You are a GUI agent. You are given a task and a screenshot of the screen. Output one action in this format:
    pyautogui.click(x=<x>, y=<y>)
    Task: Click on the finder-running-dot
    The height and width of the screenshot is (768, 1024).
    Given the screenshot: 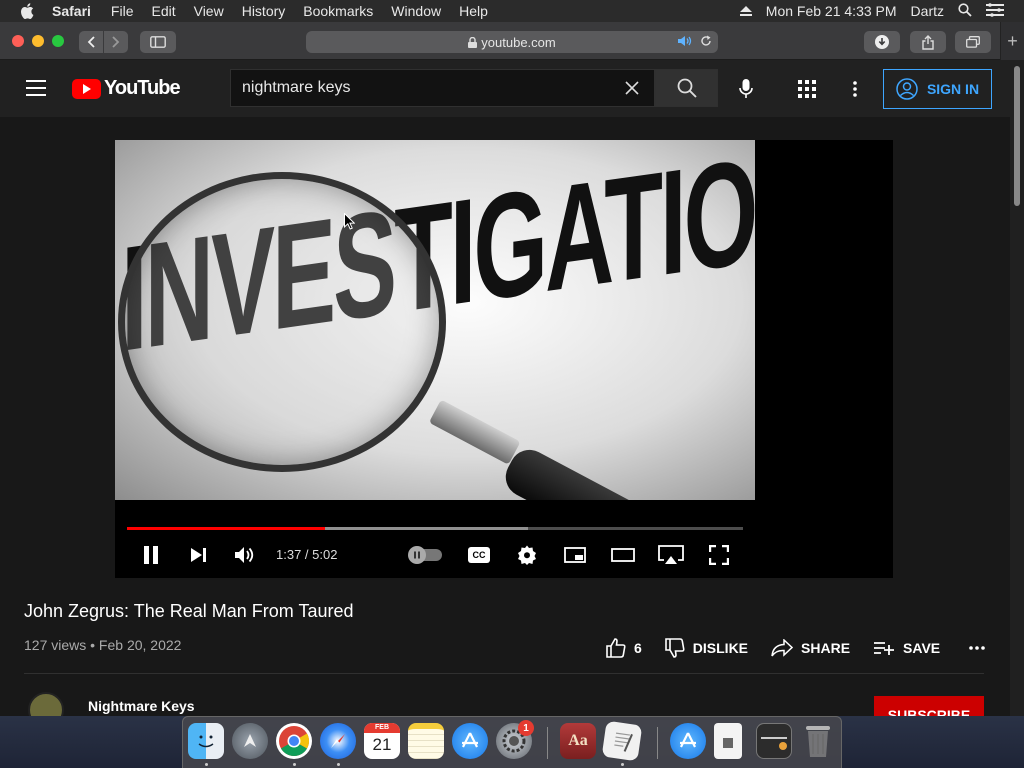 What is the action you would take?
    pyautogui.click(x=206, y=764)
    